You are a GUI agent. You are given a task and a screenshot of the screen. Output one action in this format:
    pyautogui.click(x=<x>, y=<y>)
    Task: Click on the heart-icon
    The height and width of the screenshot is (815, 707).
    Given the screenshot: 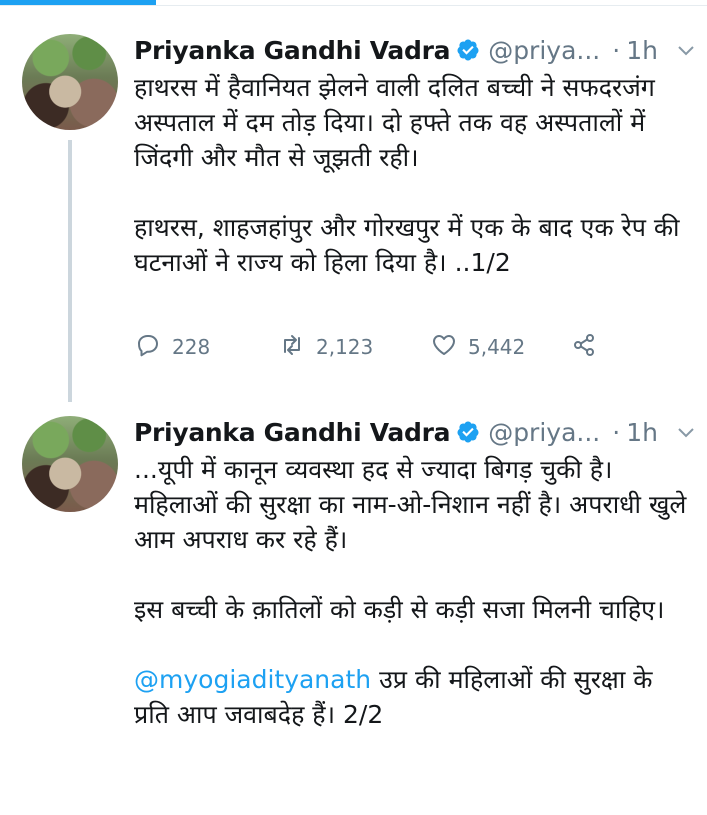 What is the action you would take?
    pyautogui.click(x=444, y=347)
    